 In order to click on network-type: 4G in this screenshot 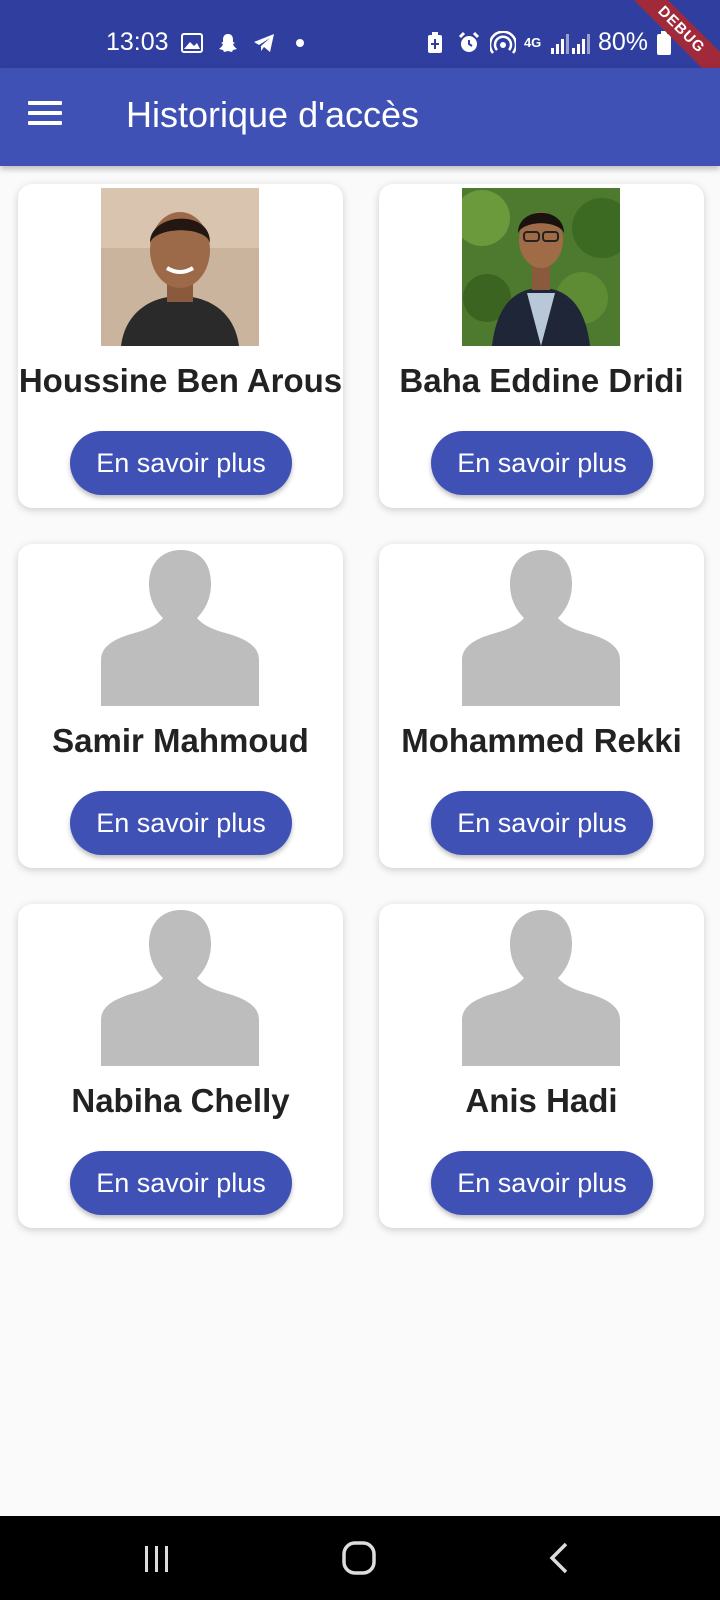, I will do `click(532, 42)`.